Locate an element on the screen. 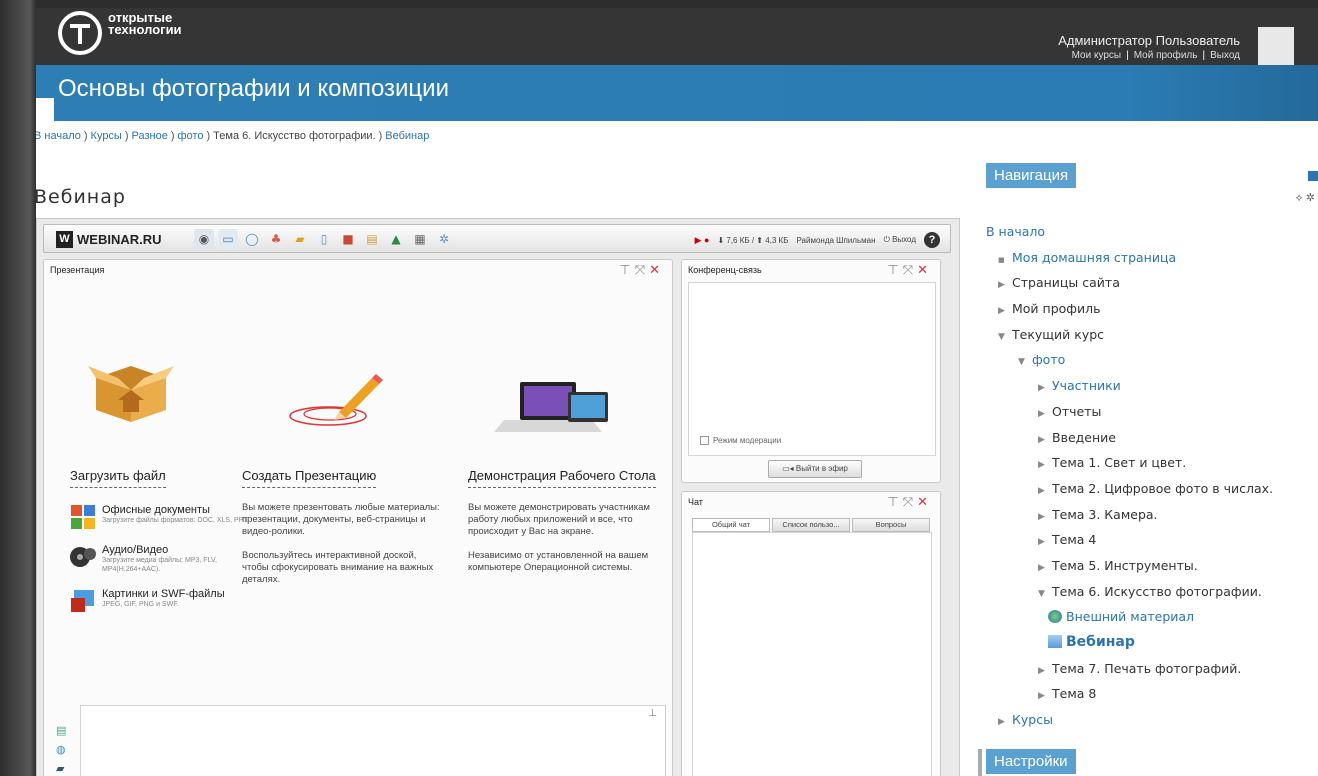 The image size is (1318, 776). office-docs-sub: Загрузите файлы форматов: DOC, XLS, PPT. is located at coordinates (175, 520).